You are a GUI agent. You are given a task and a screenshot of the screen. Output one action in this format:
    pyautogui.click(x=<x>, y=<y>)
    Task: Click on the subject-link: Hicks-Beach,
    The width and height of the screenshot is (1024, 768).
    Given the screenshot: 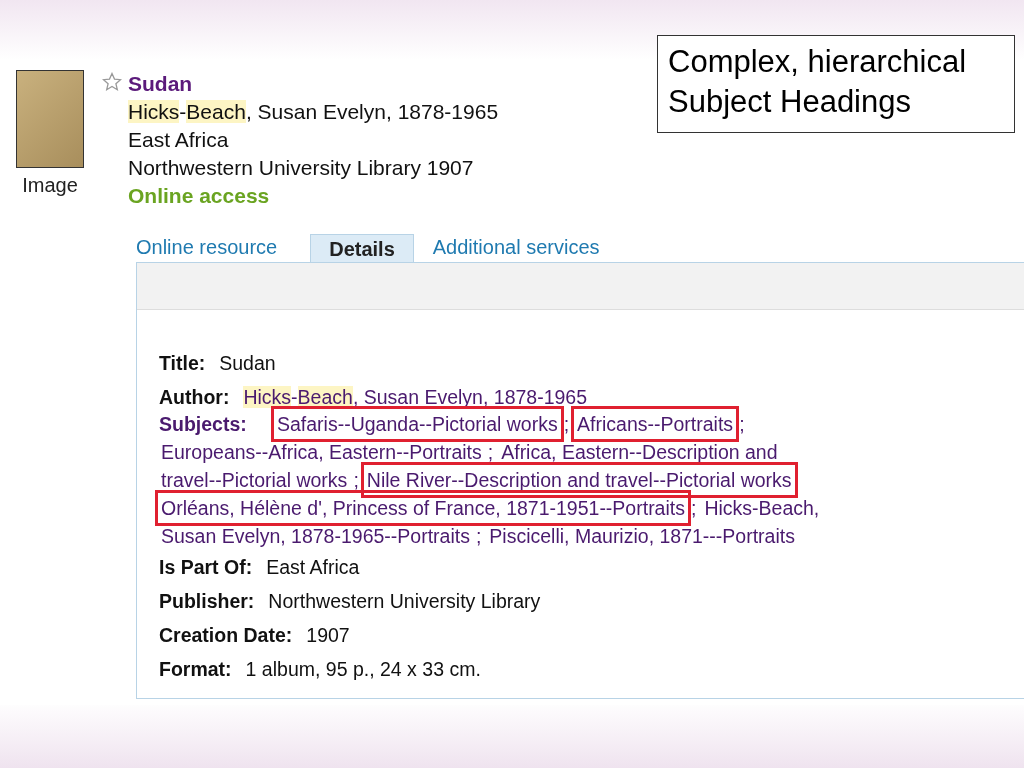 What is the action you would take?
    pyautogui.click(x=762, y=508)
    